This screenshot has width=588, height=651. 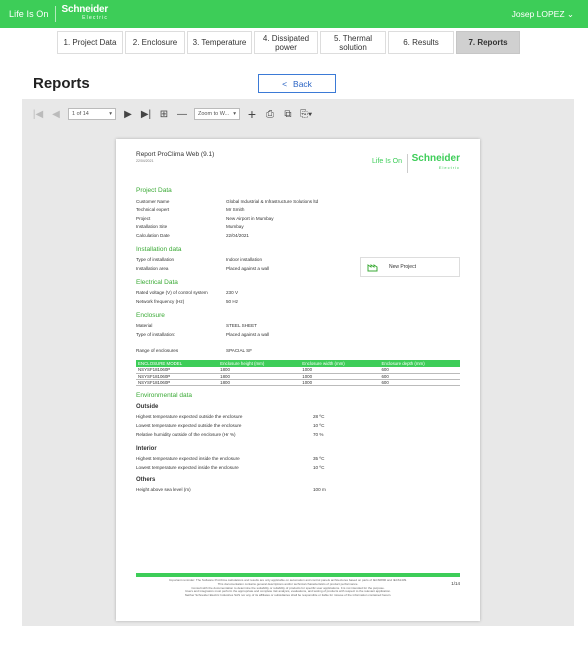 I want to click on interior-heading: Interior, so click(x=146, y=448).